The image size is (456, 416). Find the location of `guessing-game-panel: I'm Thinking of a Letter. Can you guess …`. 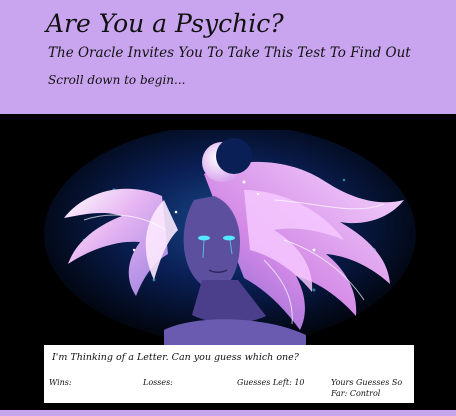

guessing-game-panel: I'm Thinking of a Letter. Can you guess … is located at coordinates (229, 374).